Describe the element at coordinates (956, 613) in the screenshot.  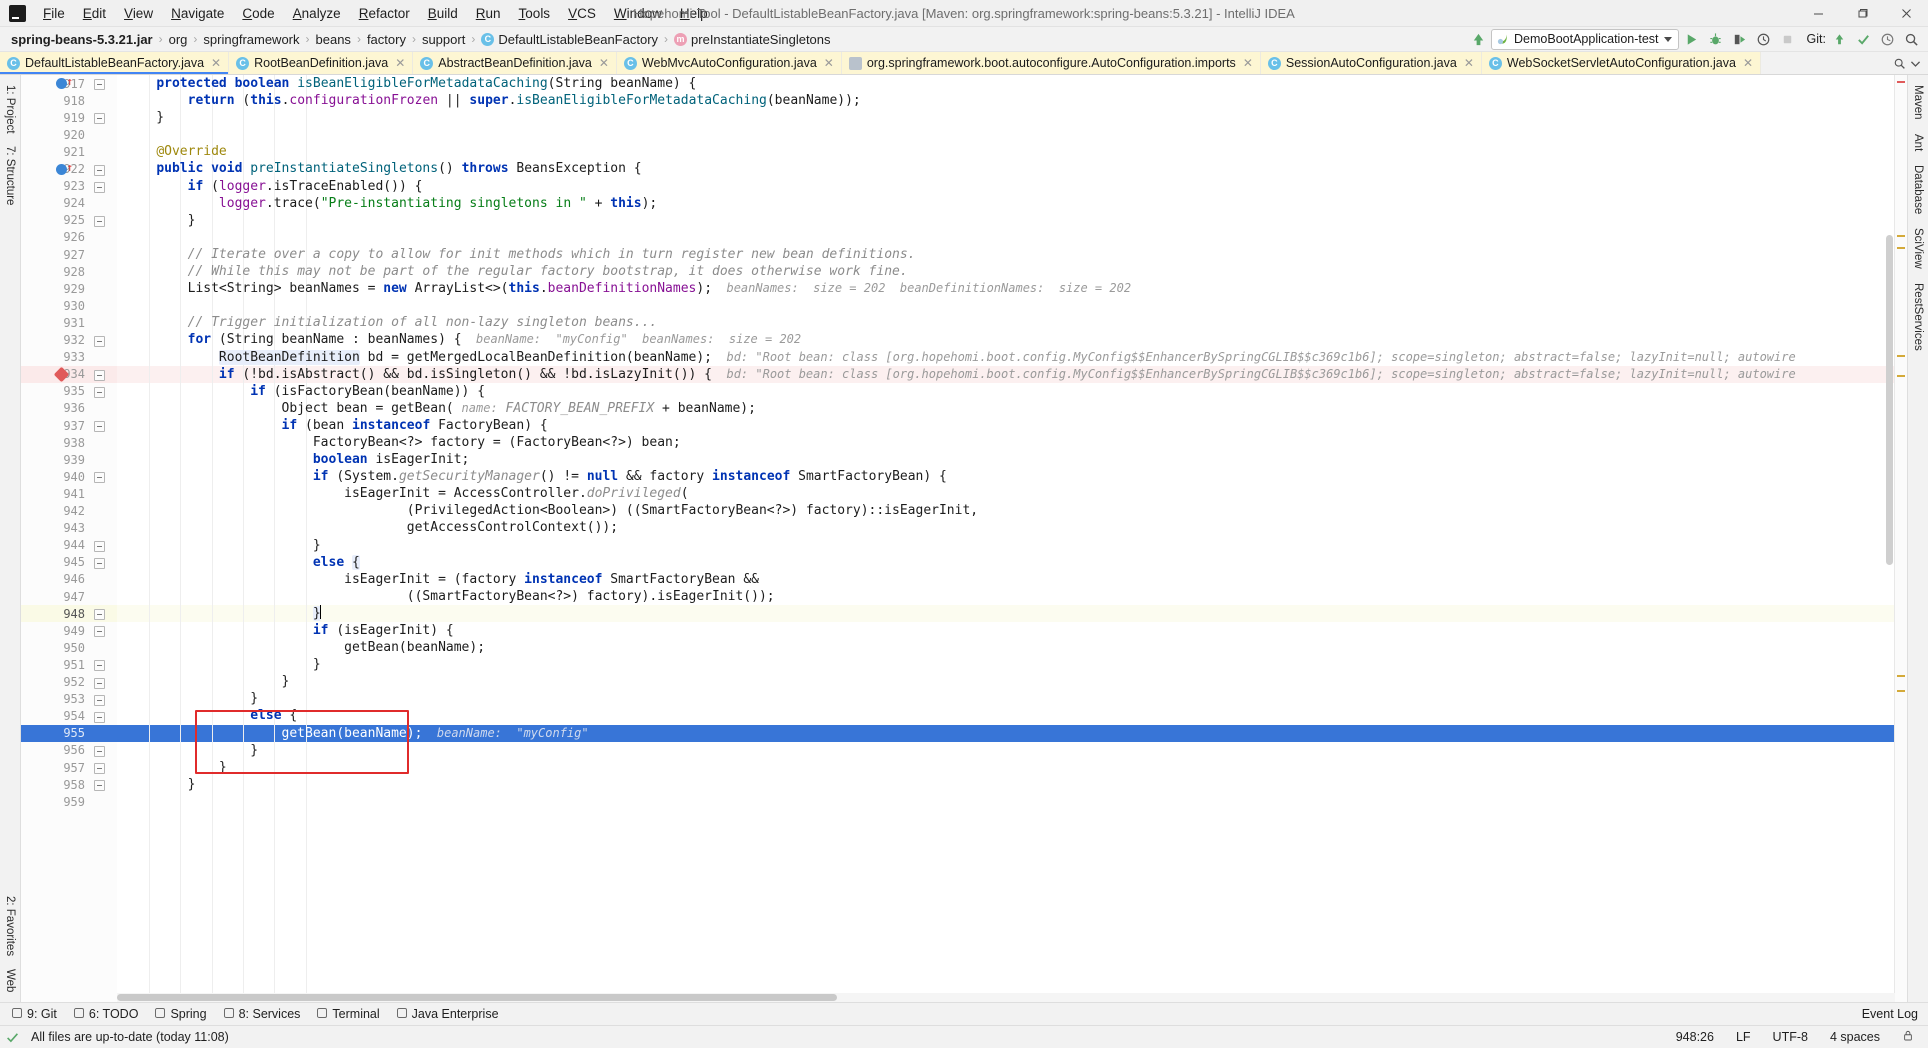
I see `code-line-948: }` at that location.